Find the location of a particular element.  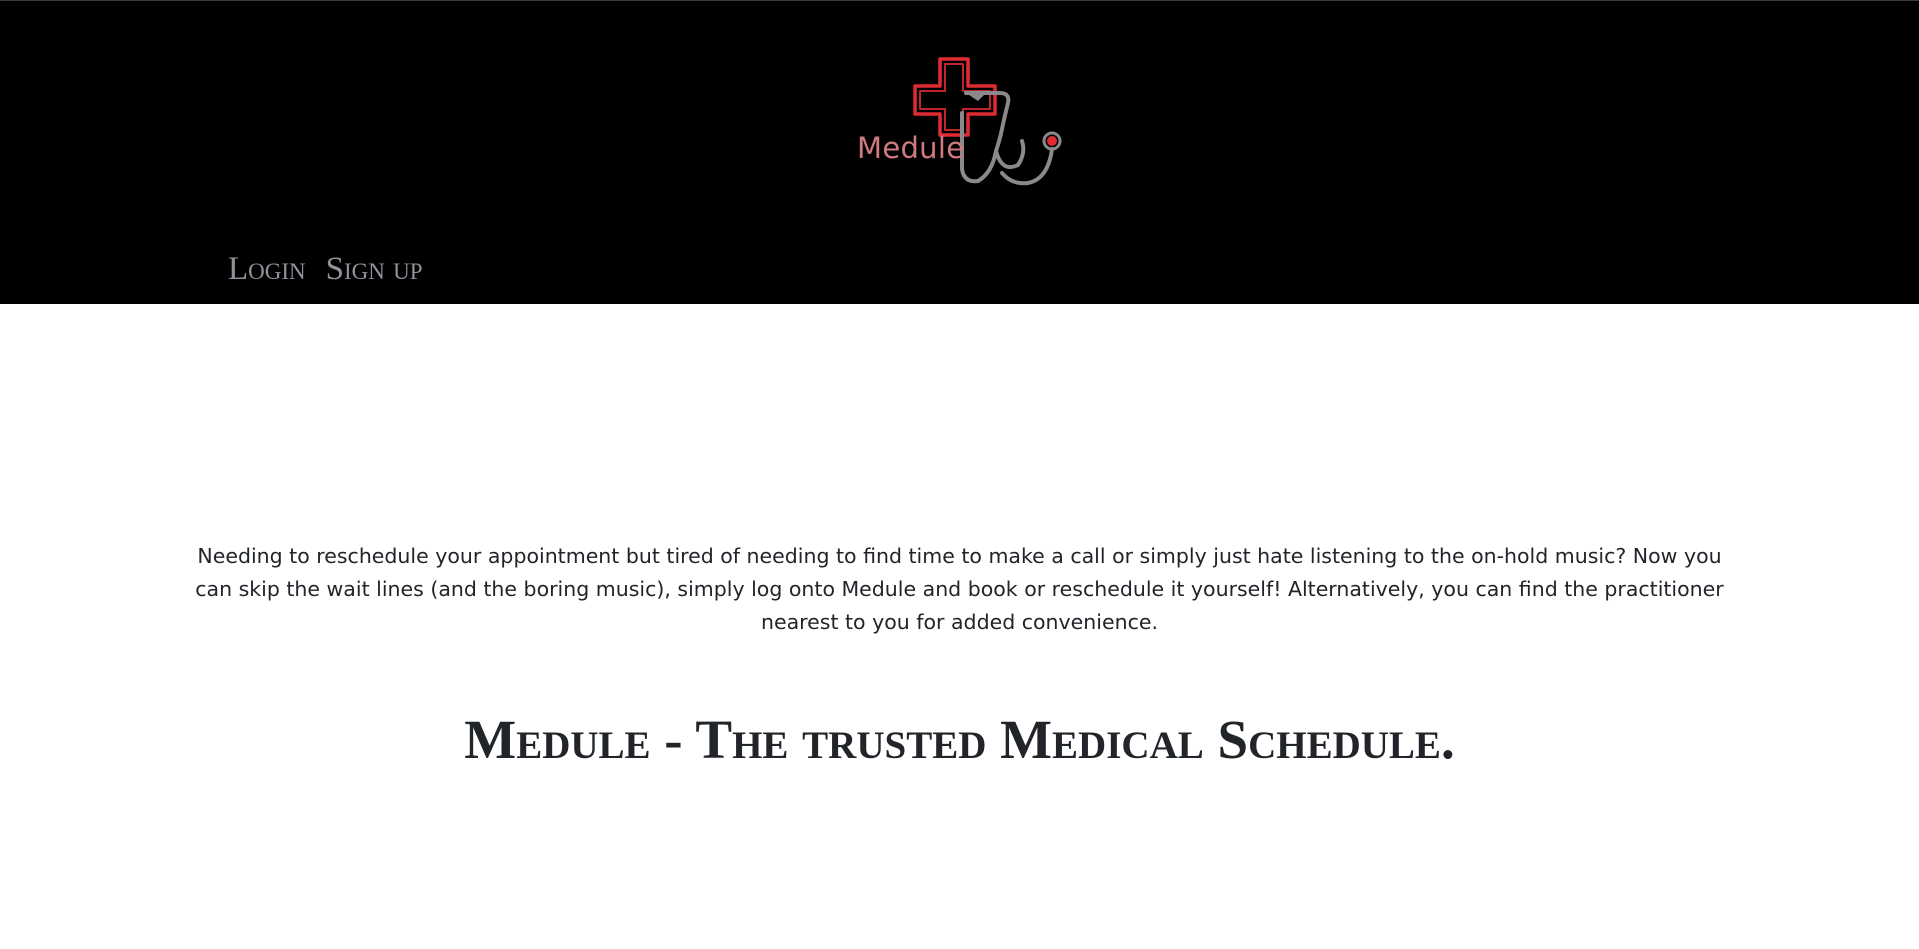

main-nav: Login Sign up is located at coordinates (325, 269).